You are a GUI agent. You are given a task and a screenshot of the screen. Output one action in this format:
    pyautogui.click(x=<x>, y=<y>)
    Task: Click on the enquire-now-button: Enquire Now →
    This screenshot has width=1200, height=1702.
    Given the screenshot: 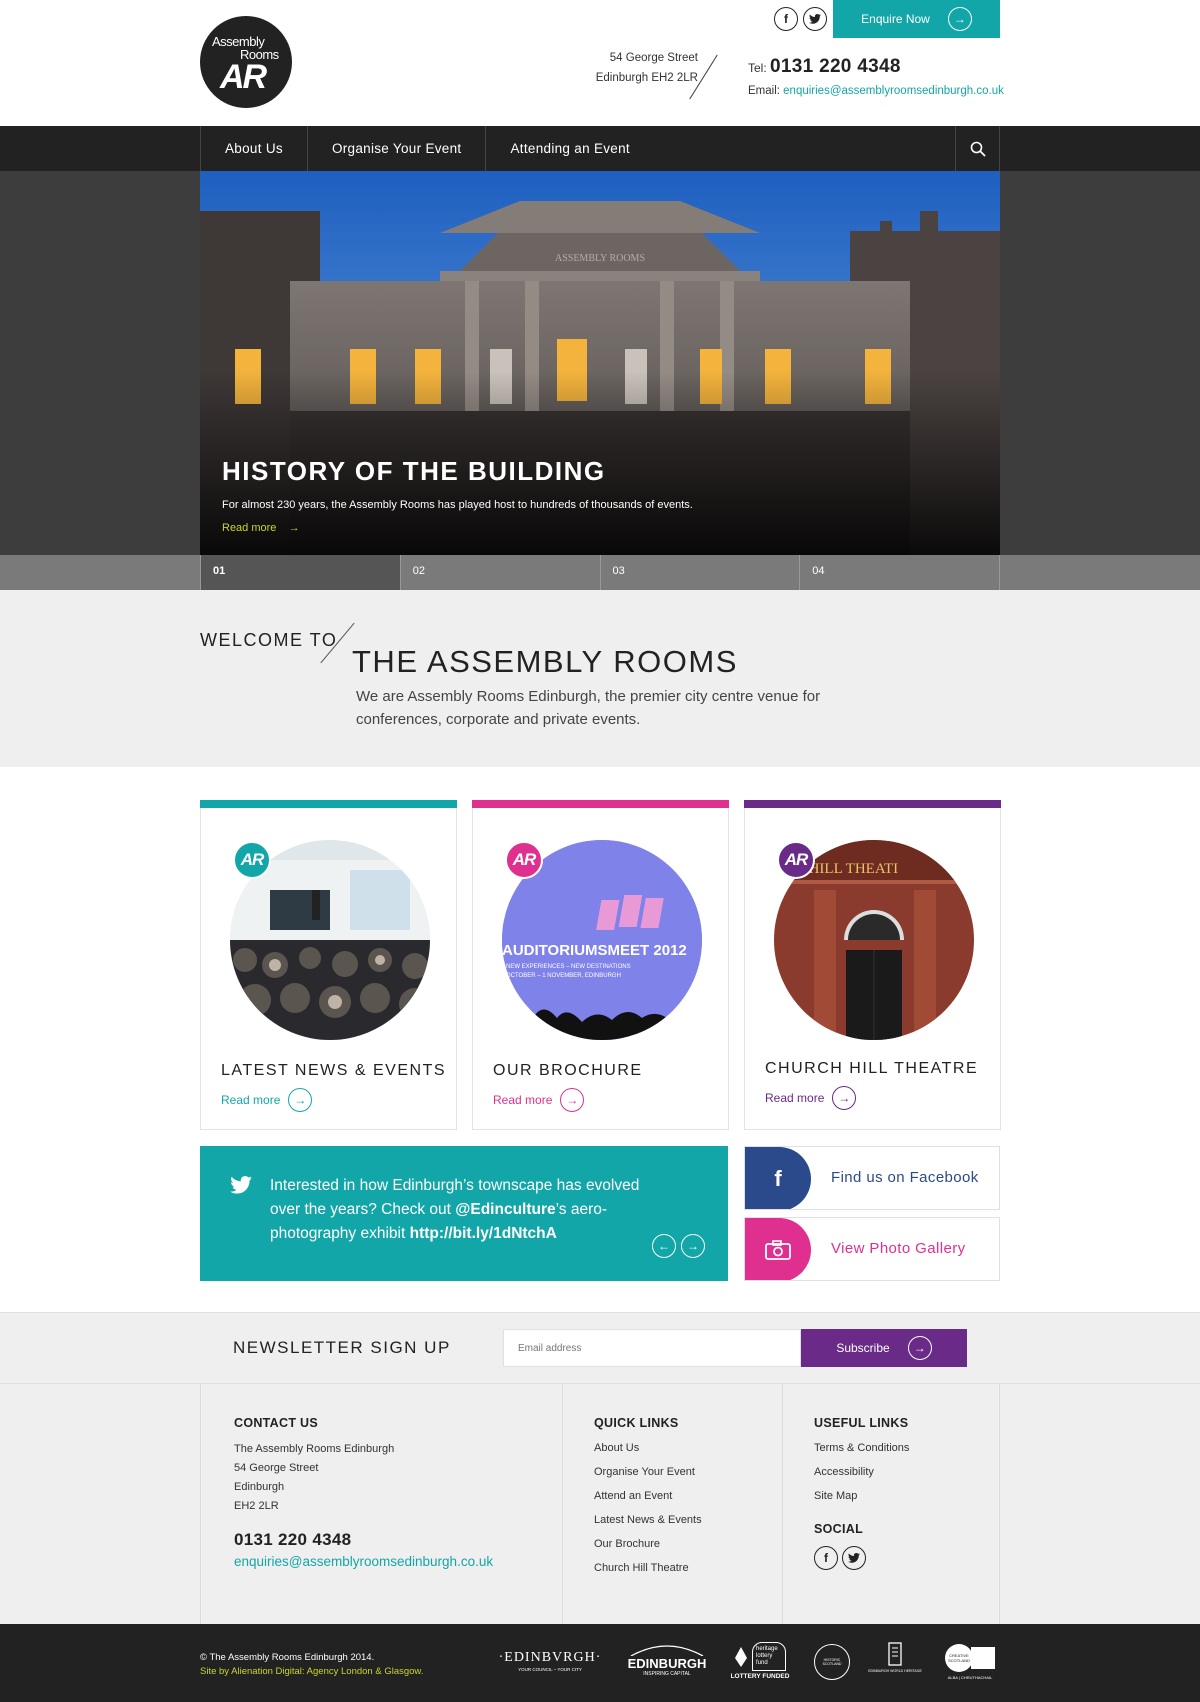 What is the action you would take?
    pyautogui.click(x=916, y=19)
    